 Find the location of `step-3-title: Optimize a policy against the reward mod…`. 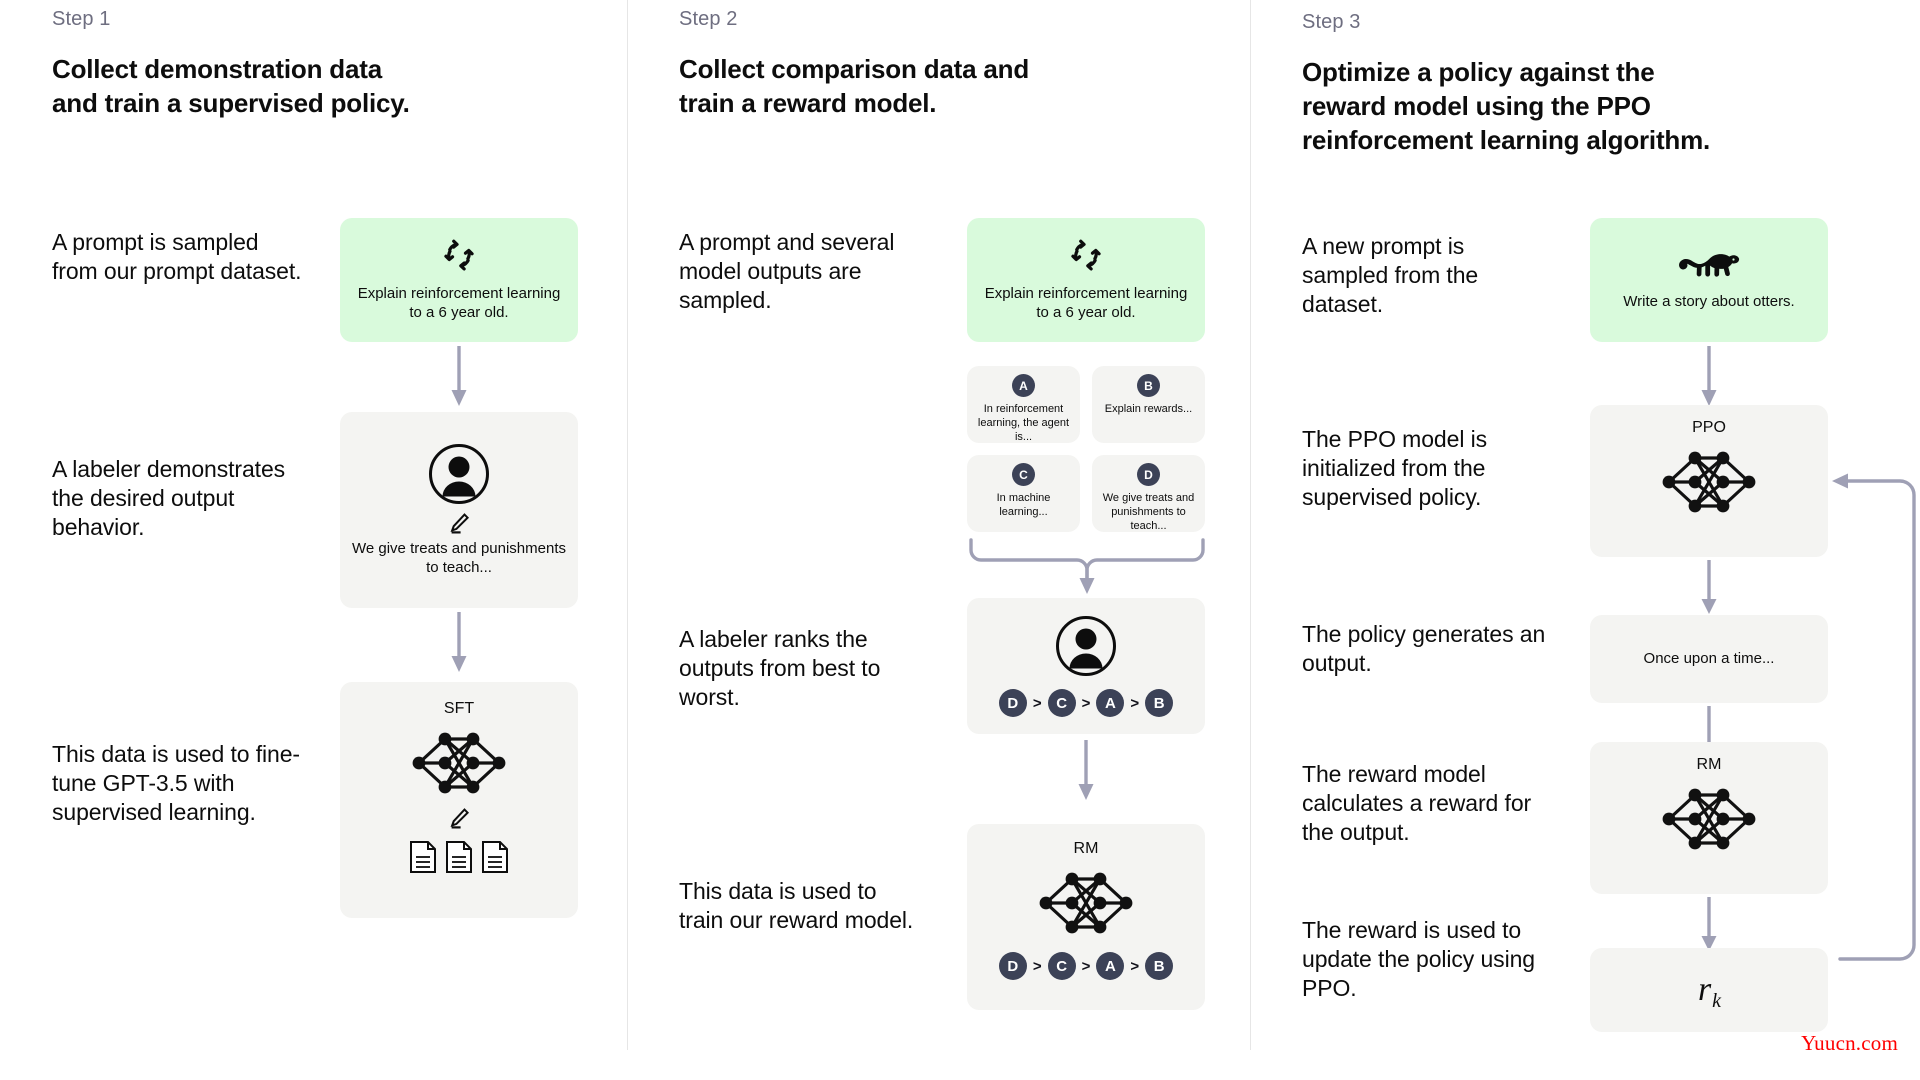

step-3-title: Optimize a policy against the reward mod… is located at coordinates (1557, 106).